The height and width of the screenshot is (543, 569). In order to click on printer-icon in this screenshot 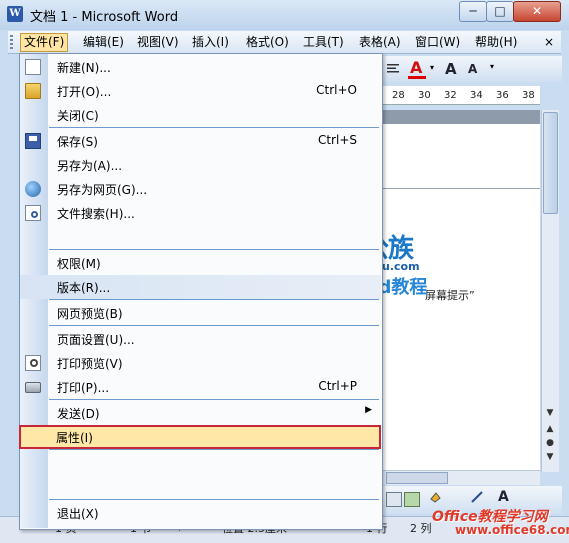, I will do `click(33, 387)`.